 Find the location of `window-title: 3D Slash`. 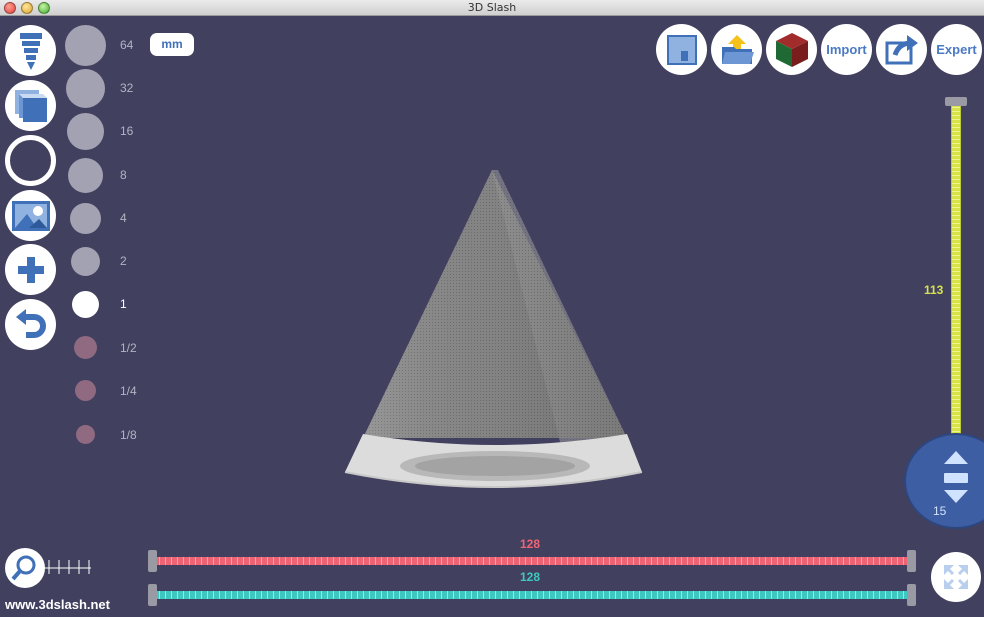

window-title: 3D Slash is located at coordinates (492, 7).